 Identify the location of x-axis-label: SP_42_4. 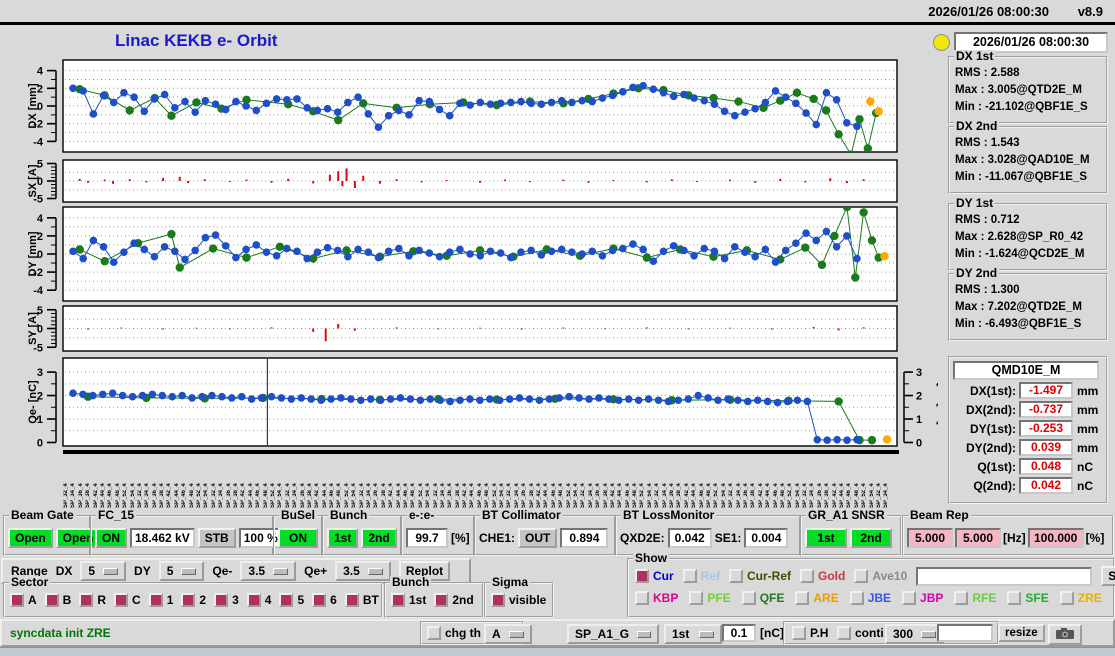
(243, 495).